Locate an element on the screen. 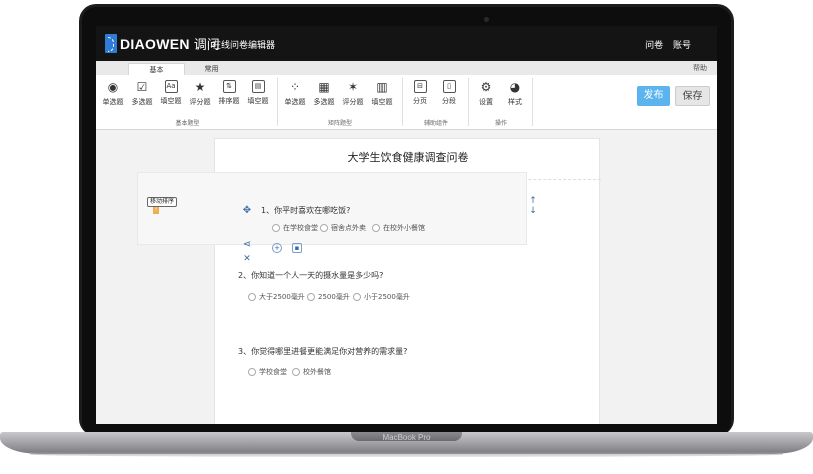 The image size is (813, 474). matrix-checkbox-icon: ▦ is located at coordinates (324, 87).